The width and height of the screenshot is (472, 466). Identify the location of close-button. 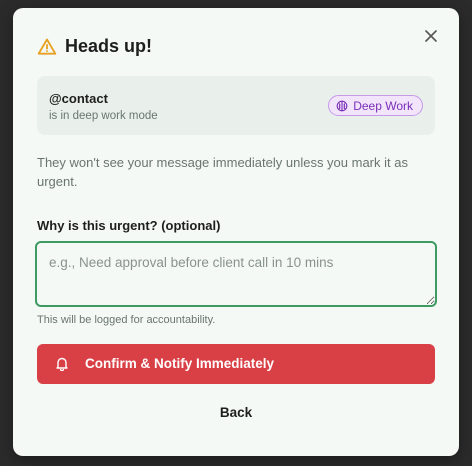
(431, 36).